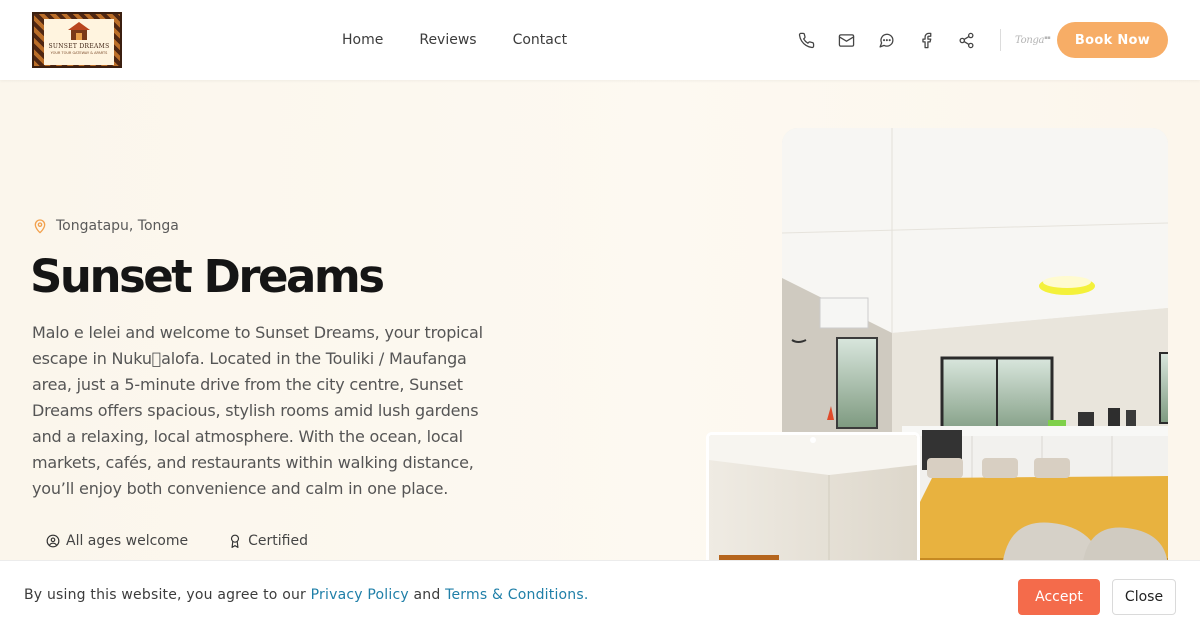  What do you see at coordinates (447, 40) in the screenshot?
I see `nav-reviews: Reviews` at bounding box center [447, 40].